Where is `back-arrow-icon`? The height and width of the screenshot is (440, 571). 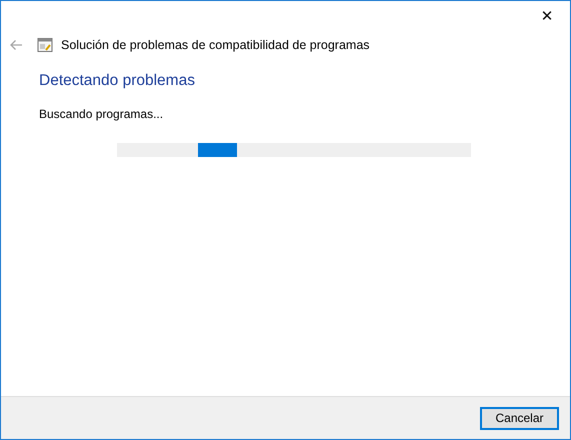 back-arrow-icon is located at coordinates (16, 45).